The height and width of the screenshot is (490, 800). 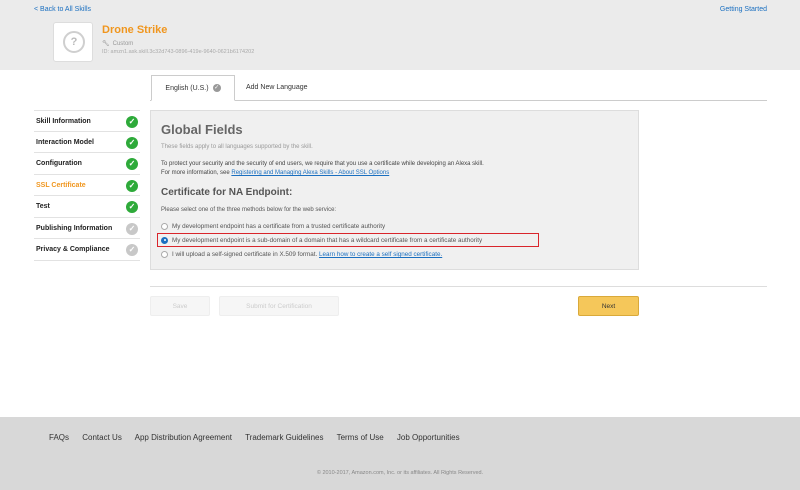 I want to click on sidebar-item-label: Skill Information, so click(x=63, y=121).